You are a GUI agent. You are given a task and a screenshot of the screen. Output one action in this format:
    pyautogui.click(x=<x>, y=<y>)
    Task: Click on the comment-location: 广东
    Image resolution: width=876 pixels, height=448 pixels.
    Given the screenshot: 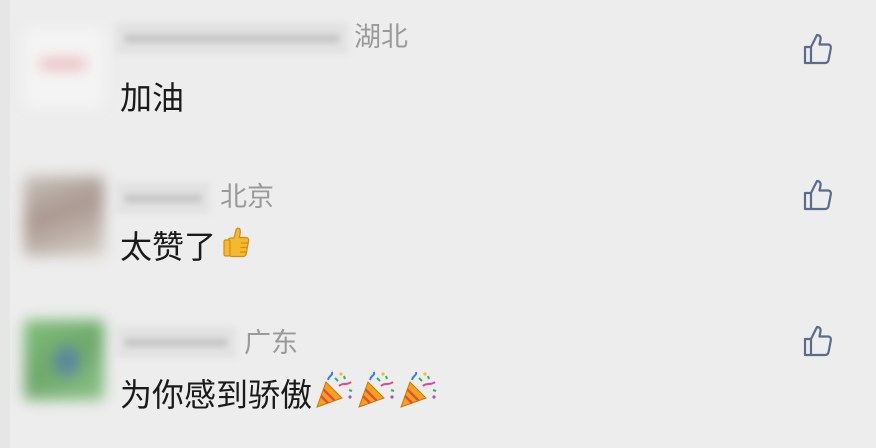 What is the action you would take?
    pyautogui.click(x=271, y=343)
    